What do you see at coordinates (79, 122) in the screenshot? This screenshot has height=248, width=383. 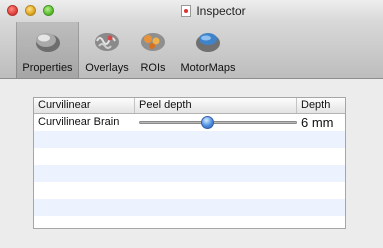 I see `row-name-cell: Curvilinear Brain` at bounding box center [79, 122].